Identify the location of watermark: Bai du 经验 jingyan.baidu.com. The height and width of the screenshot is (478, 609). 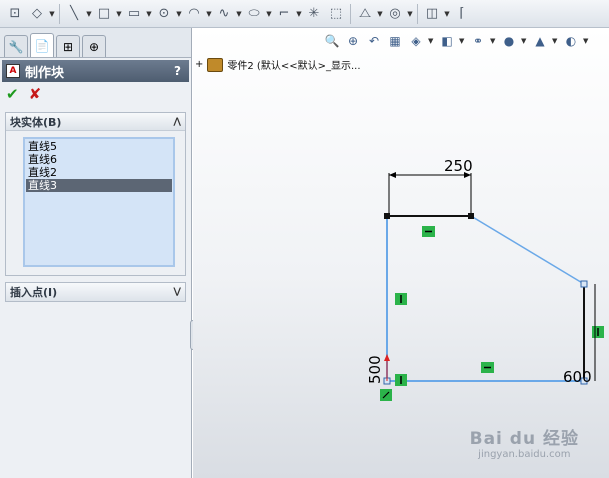
(524, 442).